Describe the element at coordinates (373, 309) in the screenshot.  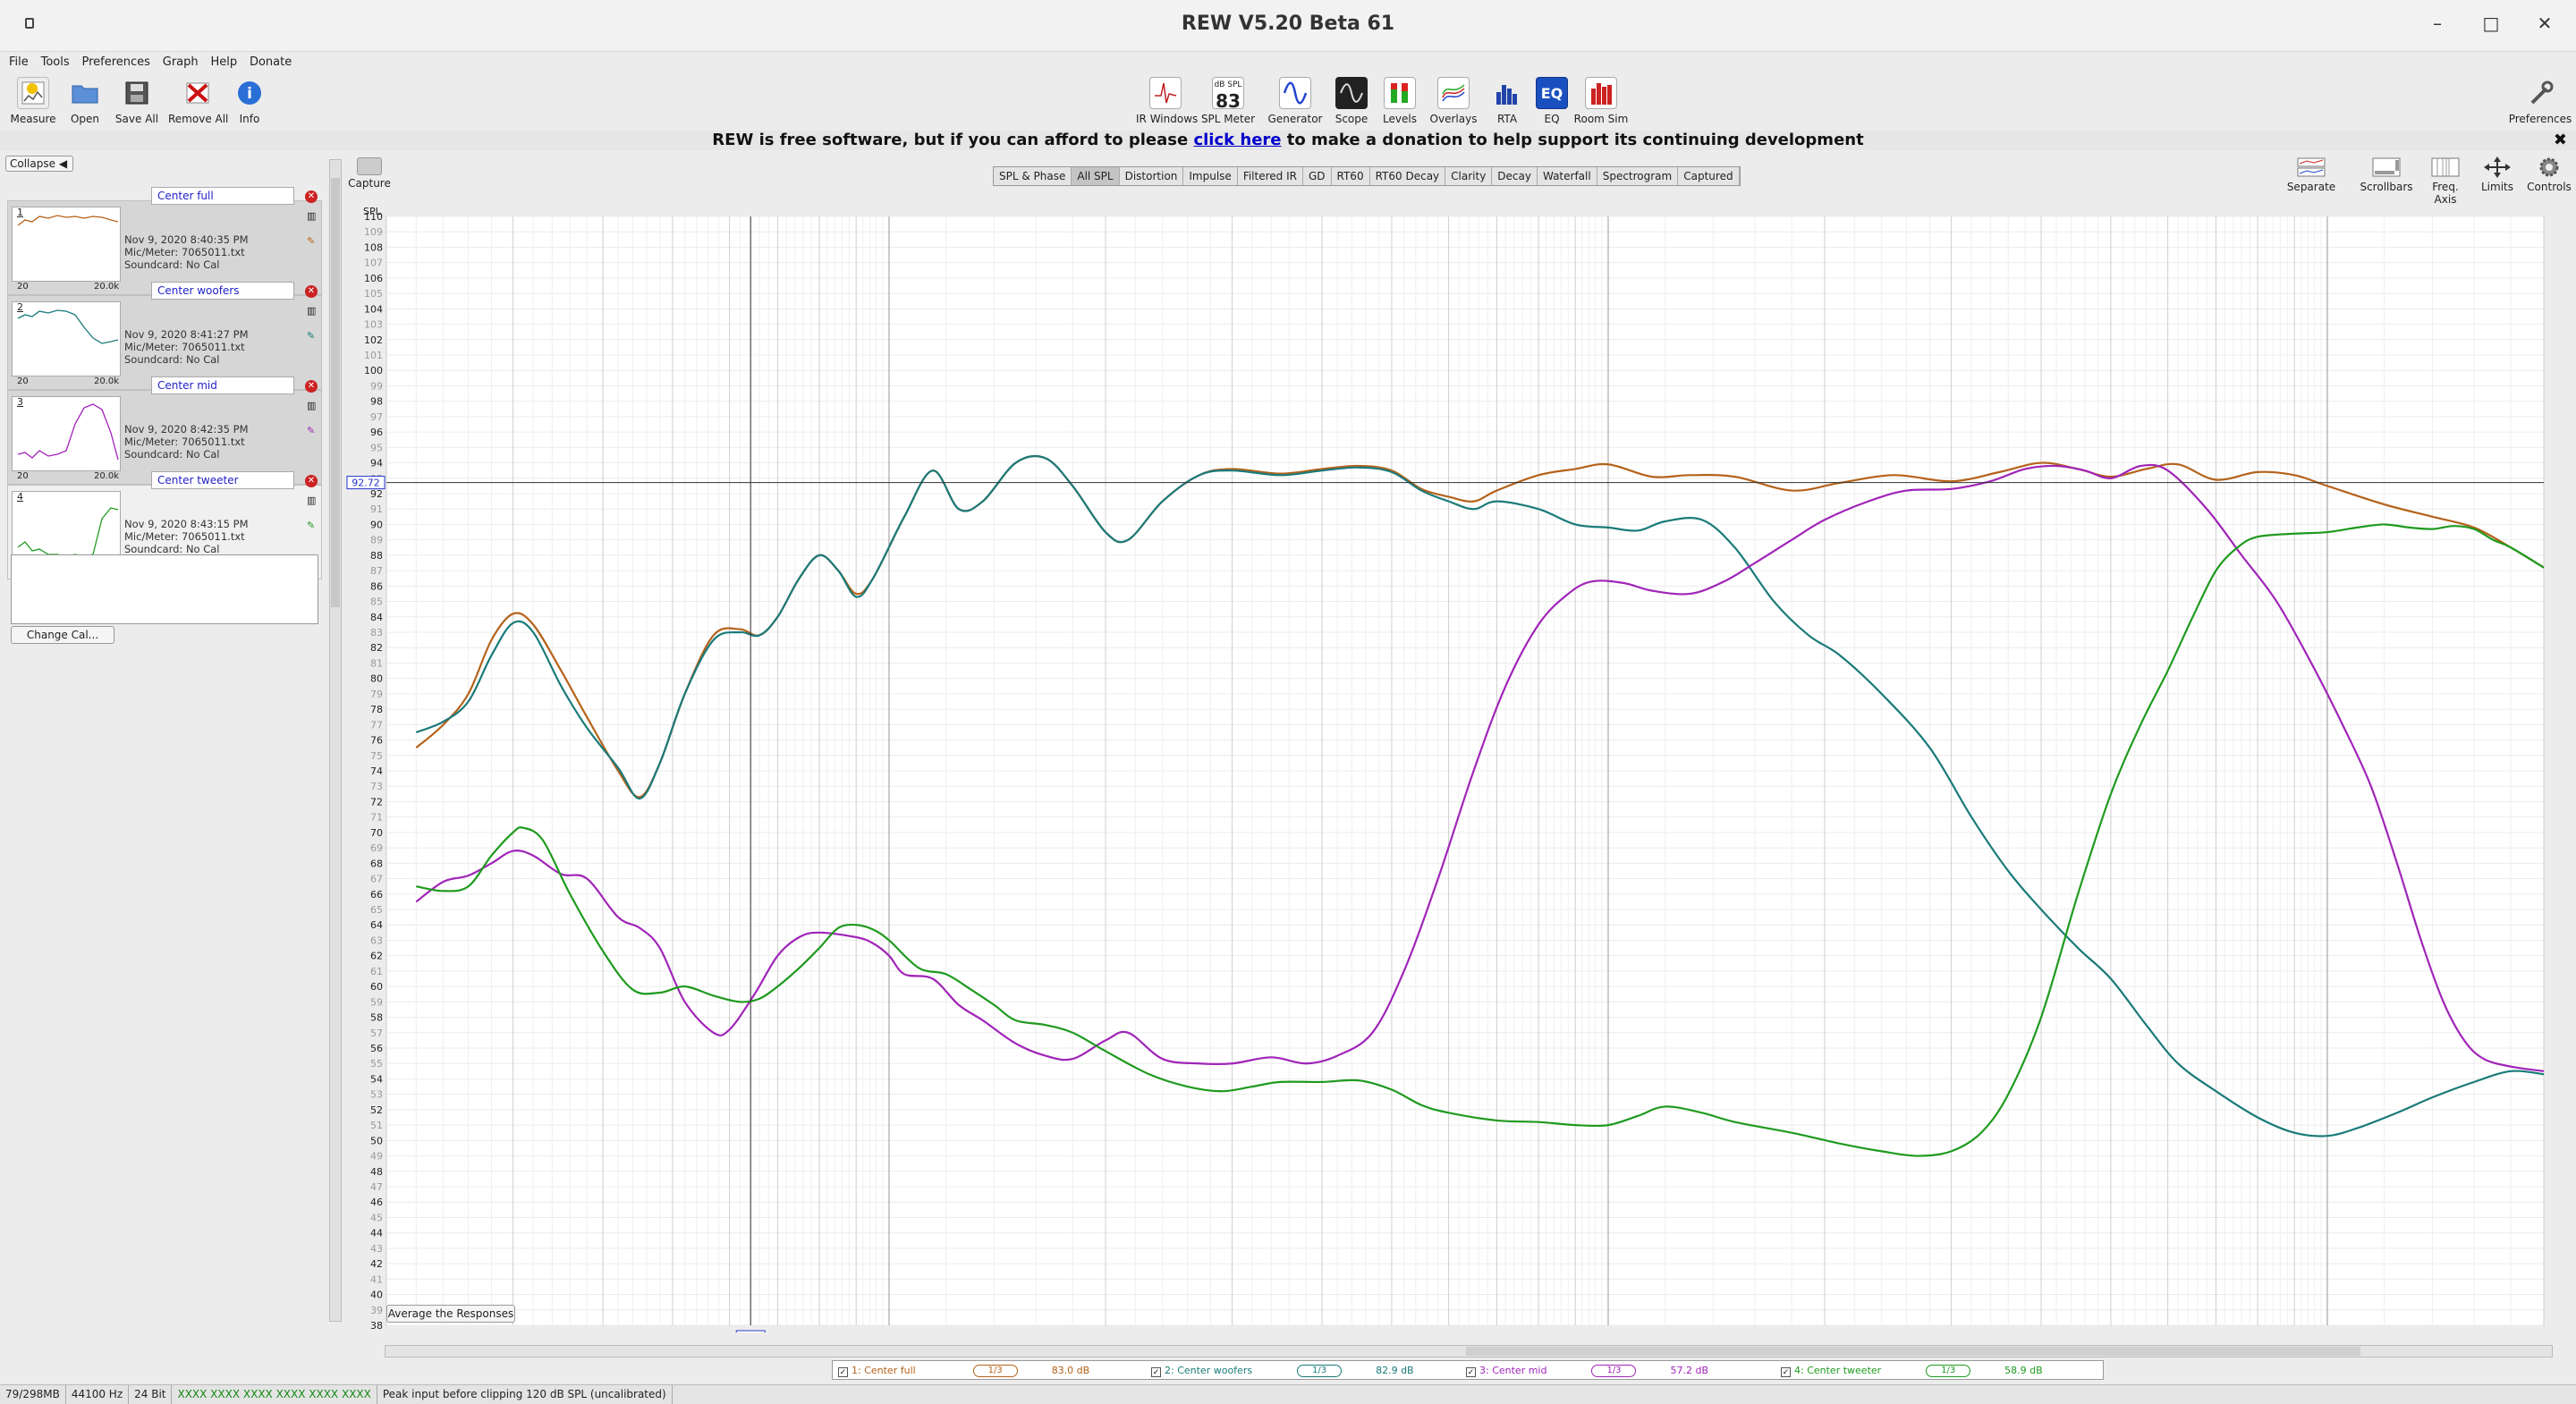
I see `y-tick-label: 104` at that location.